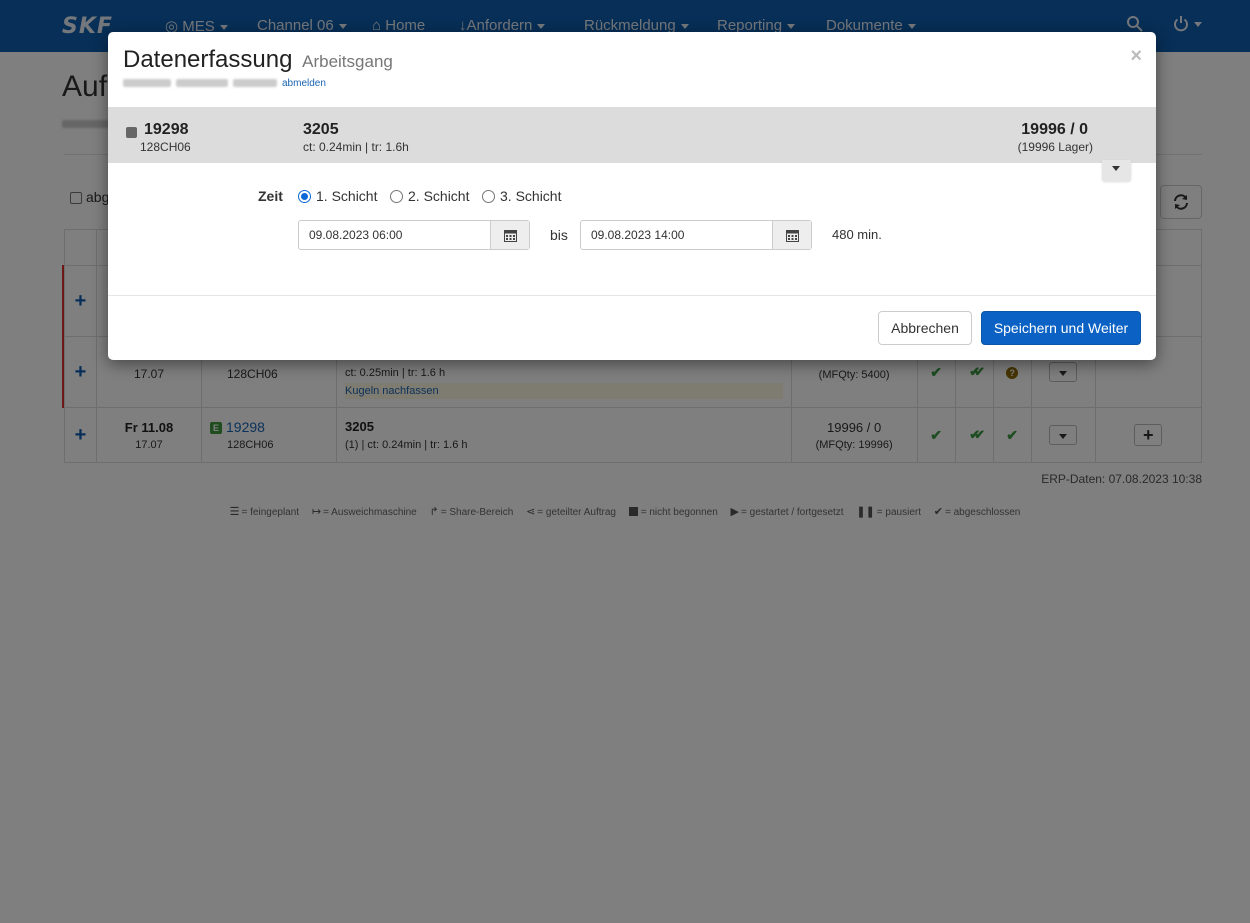 This screenshot has height=923, width=1250. What do you see at coordinates (559, 235) in the screenshot?
I see `bis-label: bis` at bounding box center [559, 235].